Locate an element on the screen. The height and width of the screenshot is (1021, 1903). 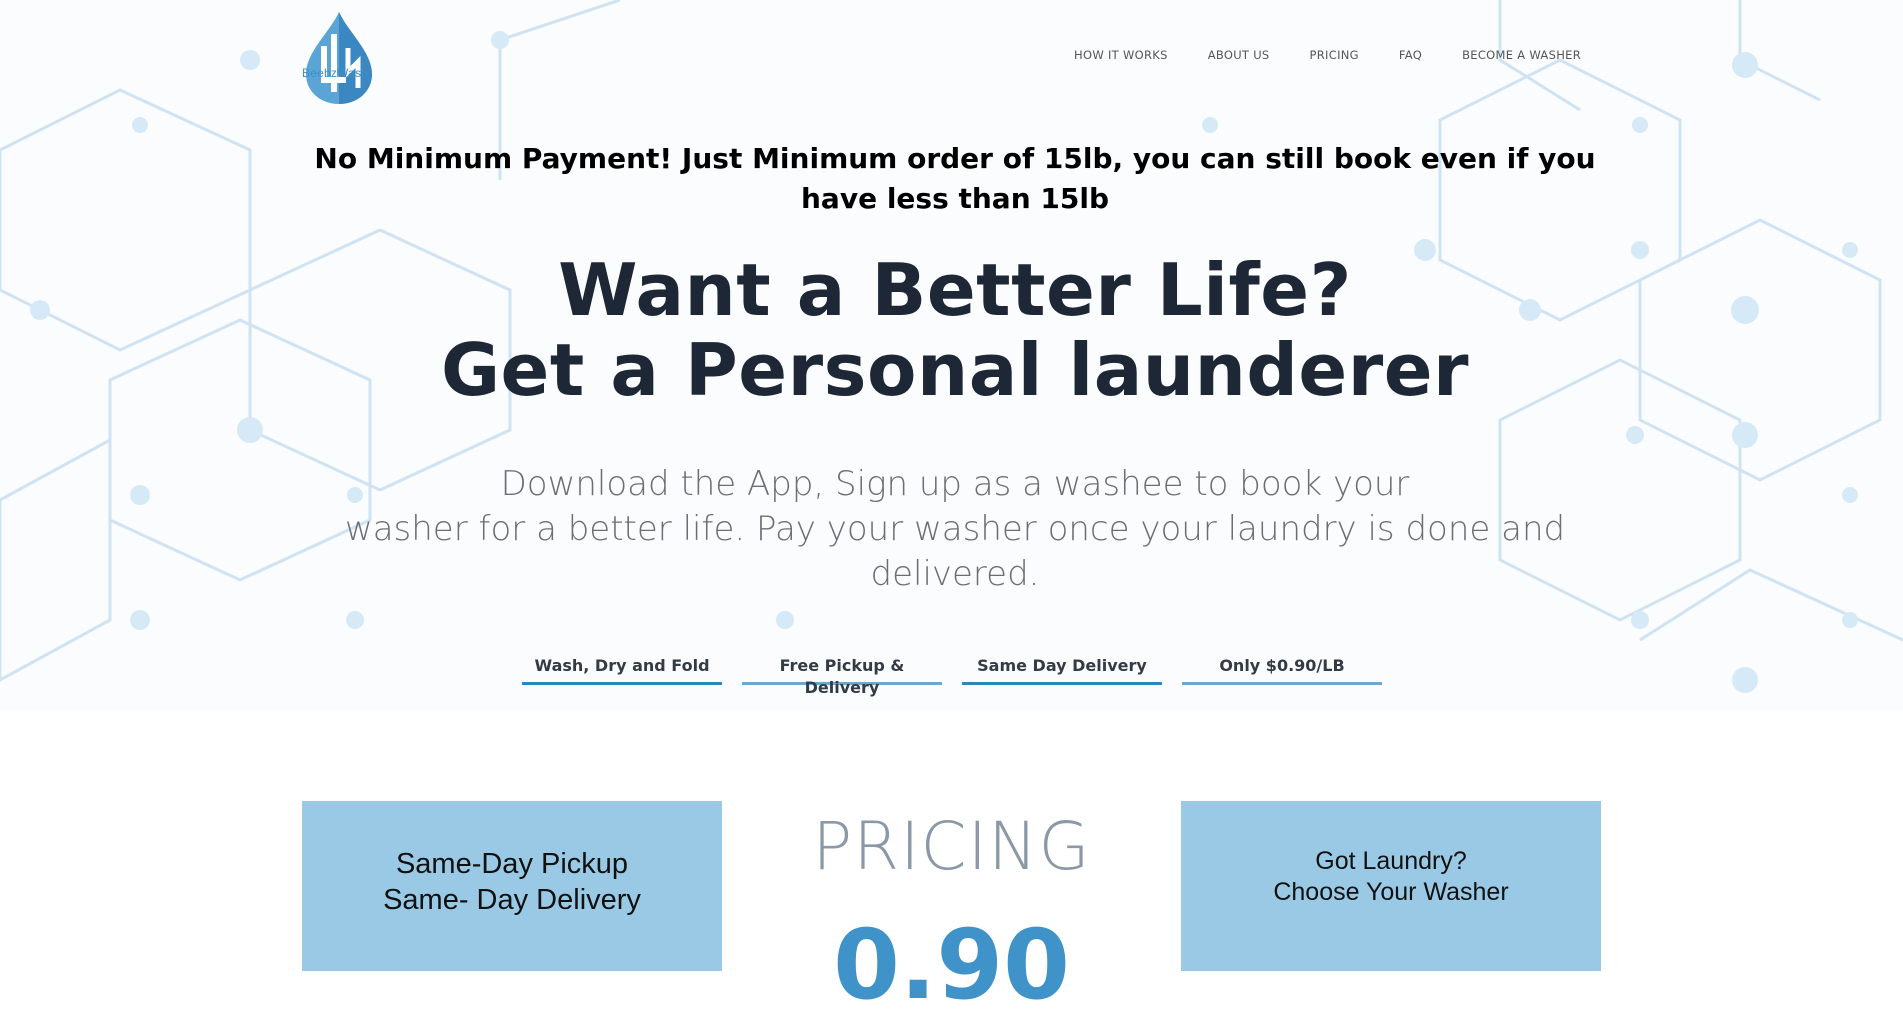
feature-wash-dry-fold: Wash, Dry and Fold is located at coordinates (622, 670).